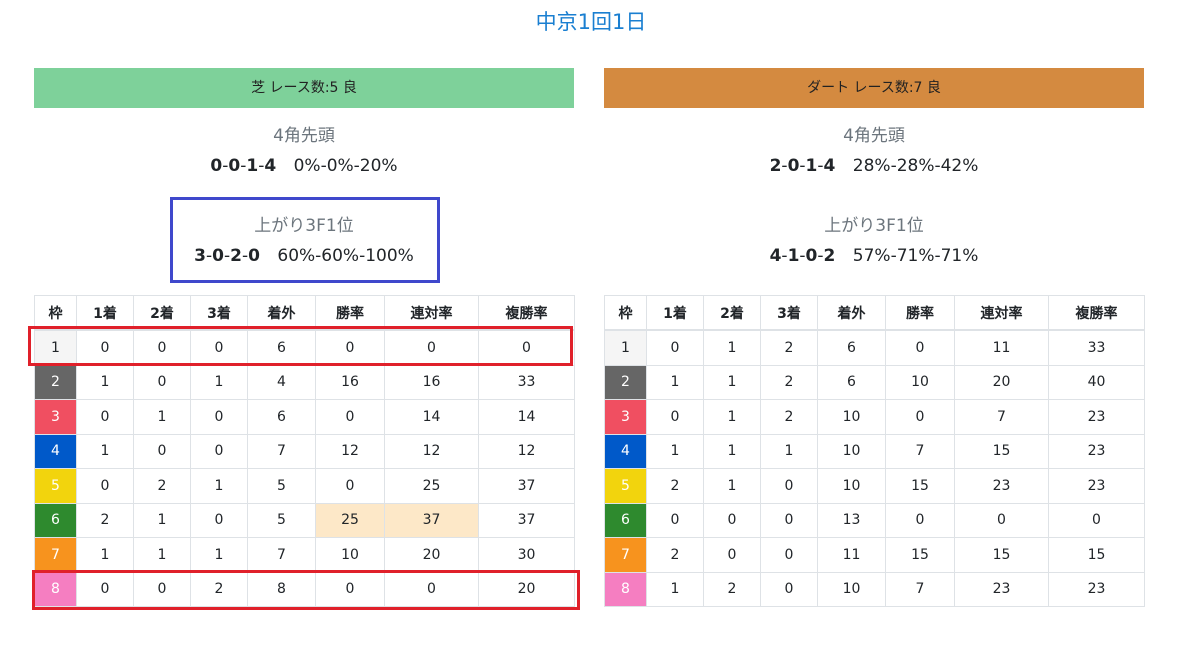  What do you see at coordinates (526, 451) in the screenshot?
I see `table-cell: 12` at bounding box center [526, 451].